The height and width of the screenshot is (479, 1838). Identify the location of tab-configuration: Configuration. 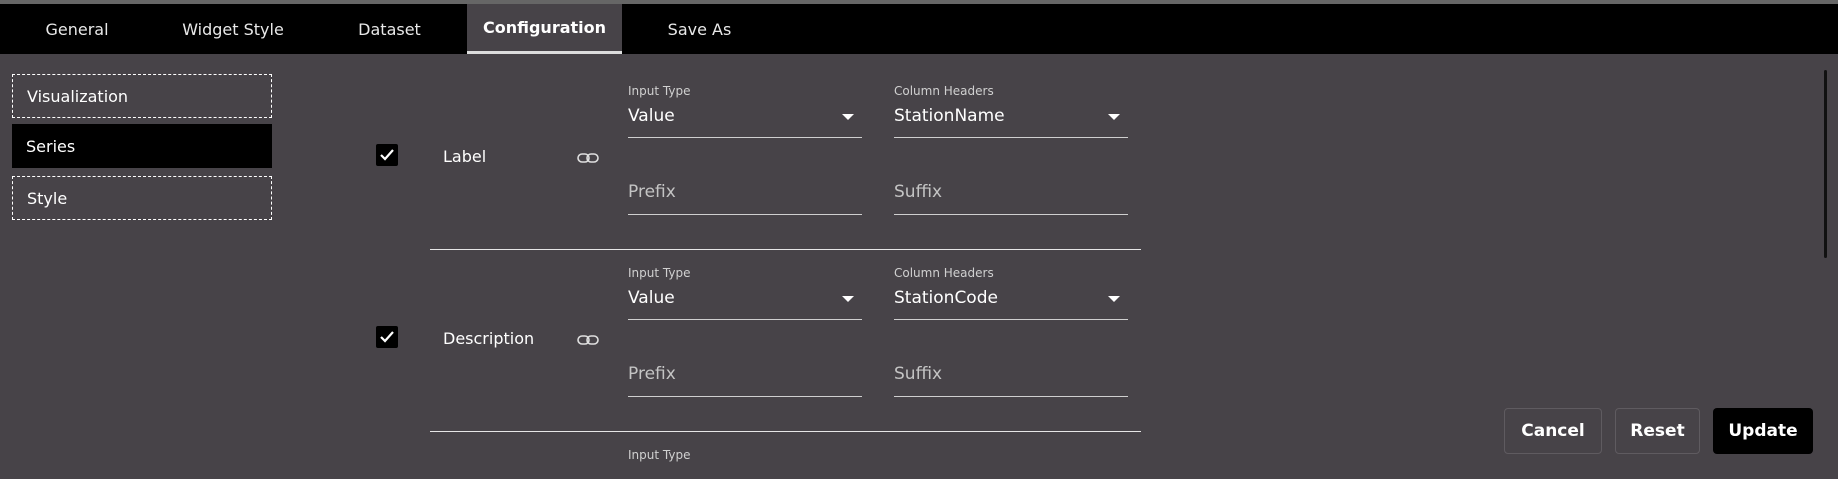
(544, 29).